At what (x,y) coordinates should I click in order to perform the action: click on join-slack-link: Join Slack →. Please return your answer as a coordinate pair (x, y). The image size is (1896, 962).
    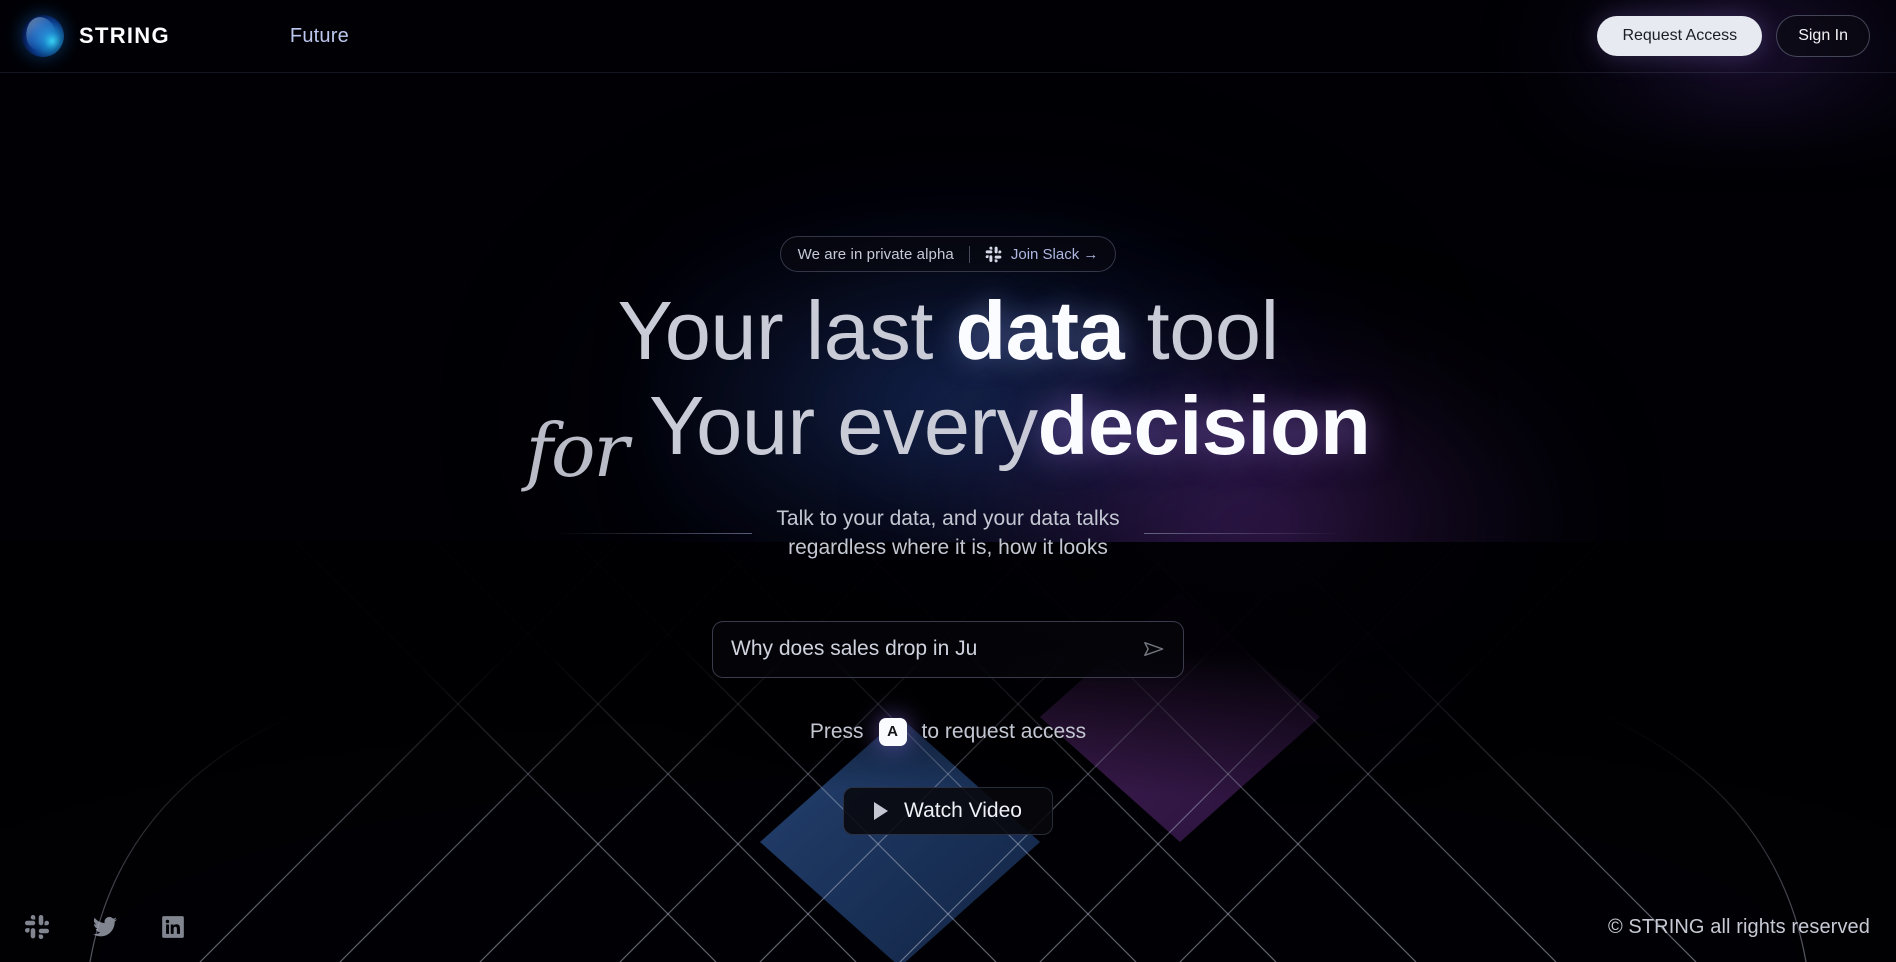
    Looking at the image, I should click on (1042, 254).